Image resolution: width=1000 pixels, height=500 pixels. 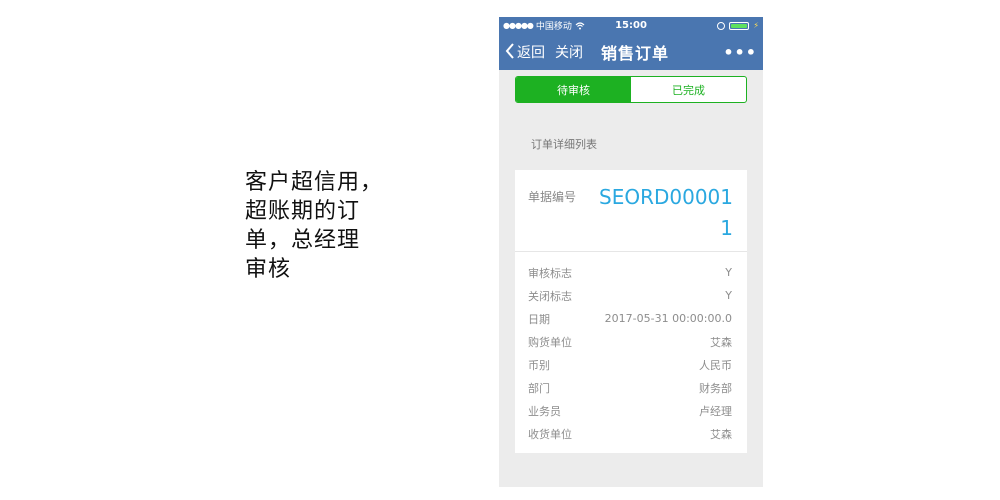 What do you see at coordinates (721, 25) in the screenshot?
I see `lock-icon` at bounding box center [721, 25].